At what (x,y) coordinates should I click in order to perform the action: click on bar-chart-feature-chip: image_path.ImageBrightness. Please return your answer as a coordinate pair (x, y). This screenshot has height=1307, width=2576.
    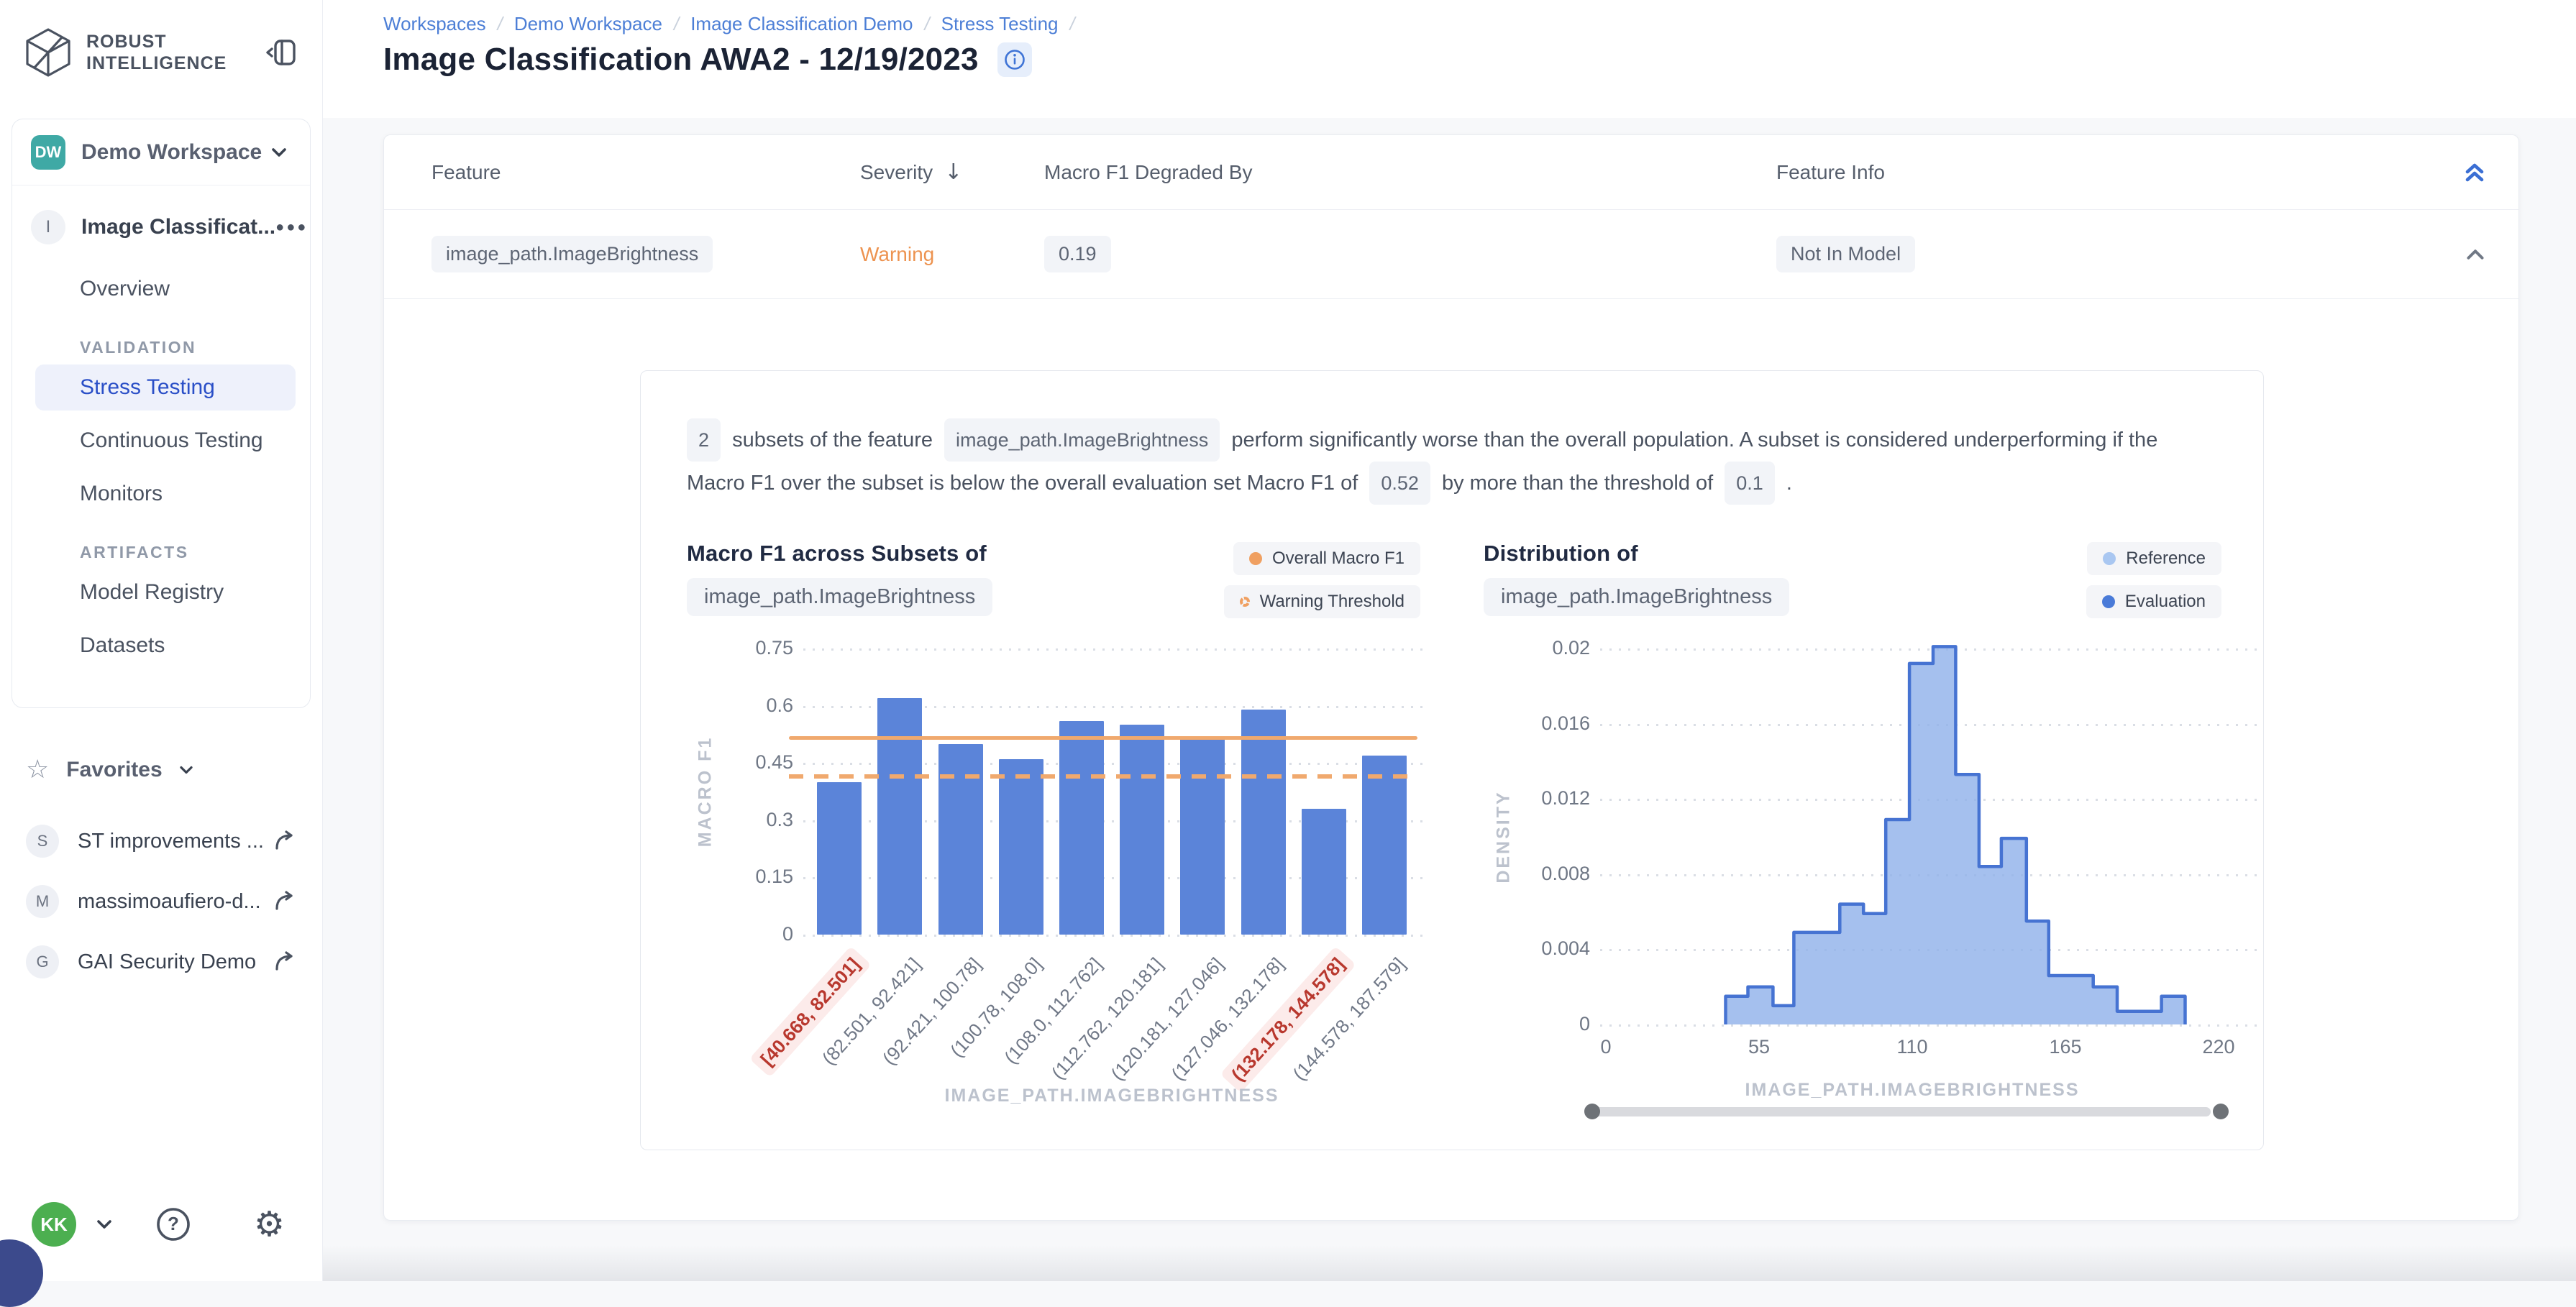
    Looking at the image, I should click on (839, 597).